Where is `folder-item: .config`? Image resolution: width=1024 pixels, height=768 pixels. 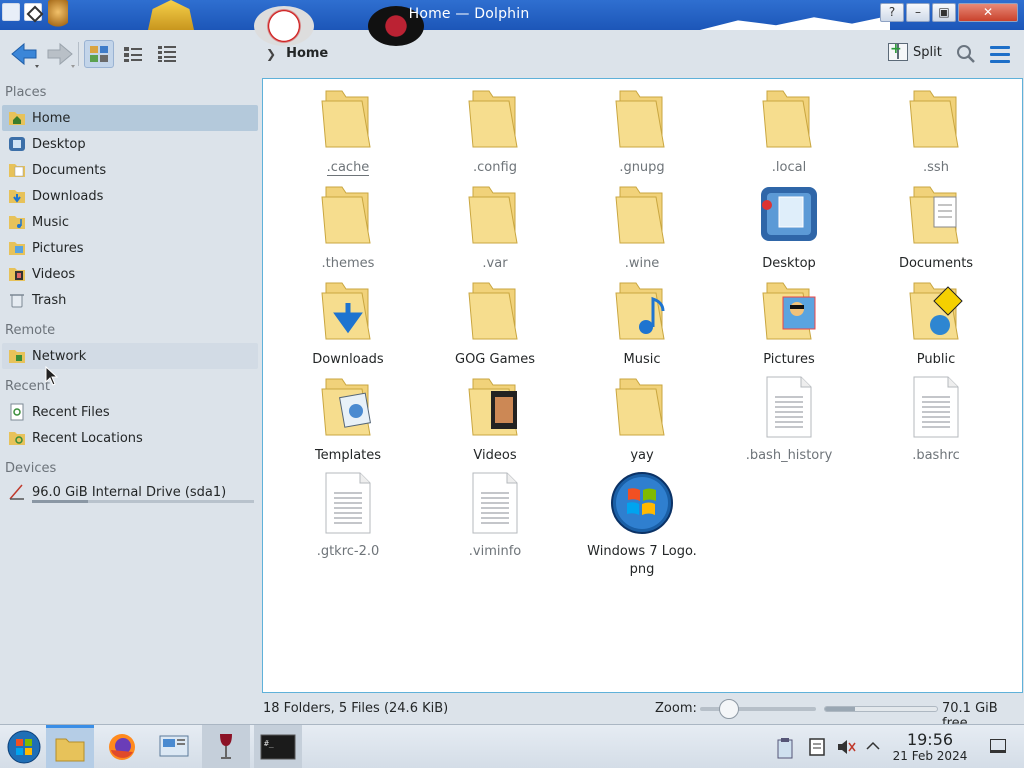
folder-item: .config is located at coordinates (495, 132).